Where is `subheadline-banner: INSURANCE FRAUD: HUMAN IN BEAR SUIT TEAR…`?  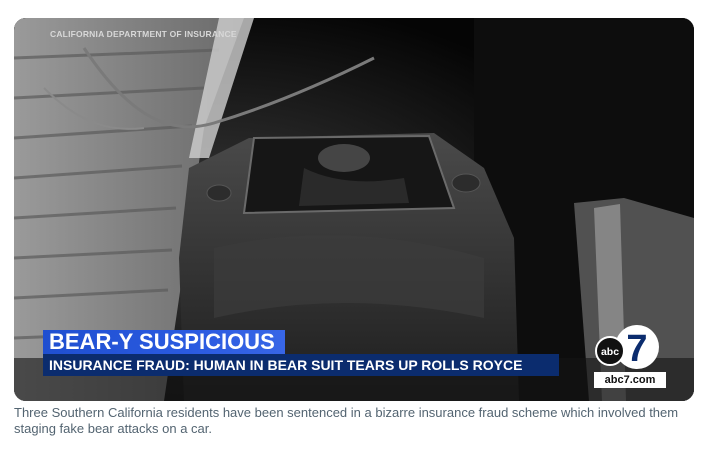
subheadline-banner: INSURANCE FRAUD: HUMAN IN BEAR SUIT TEAR… is located at coordinates (301, 365).